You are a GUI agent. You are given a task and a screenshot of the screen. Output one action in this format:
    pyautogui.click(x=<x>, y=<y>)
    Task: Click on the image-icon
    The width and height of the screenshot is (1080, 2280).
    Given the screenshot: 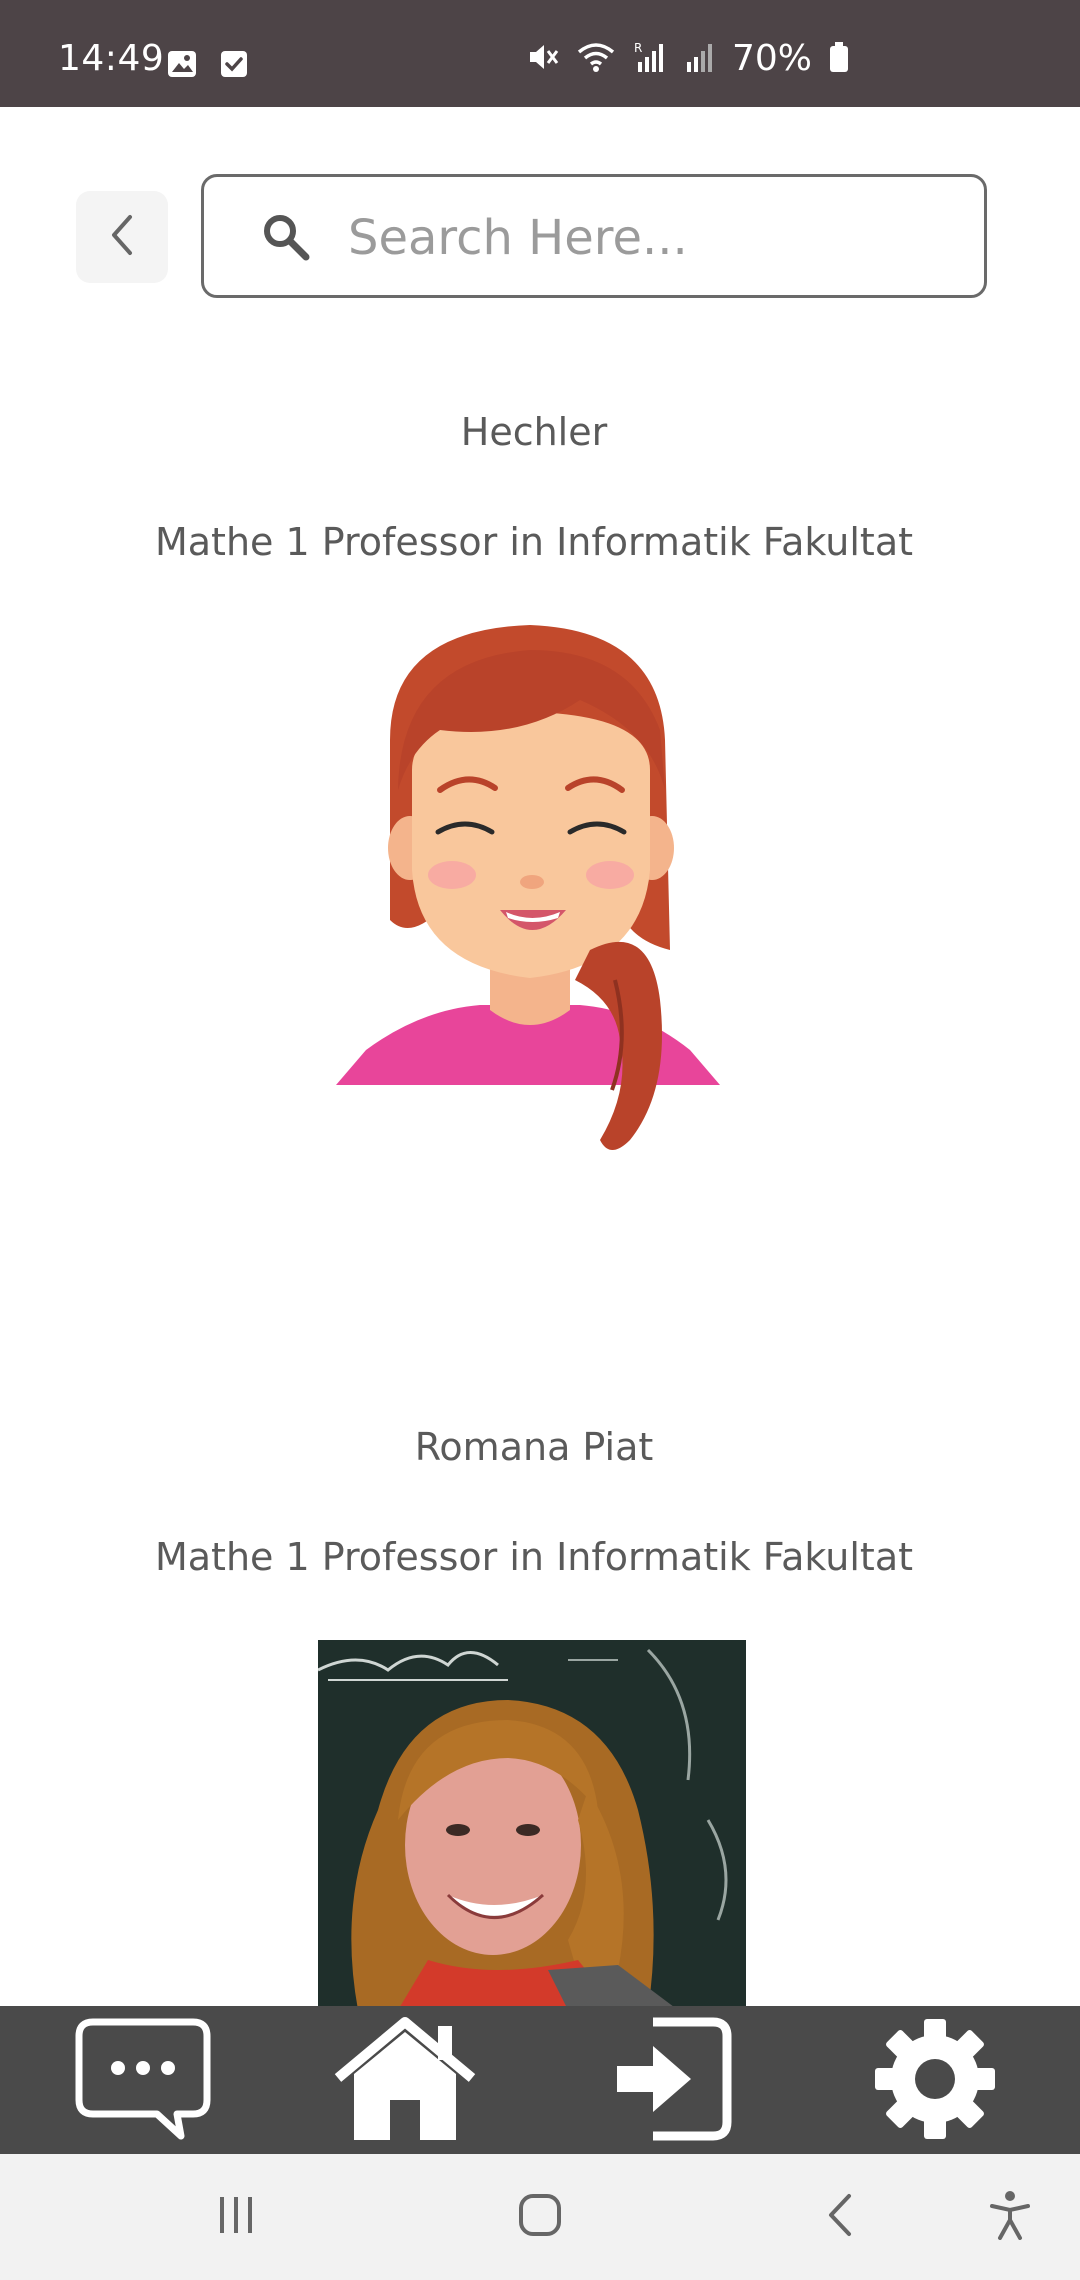 What is the action you would take?
    pyautogui.click(x=182, y=66)
    